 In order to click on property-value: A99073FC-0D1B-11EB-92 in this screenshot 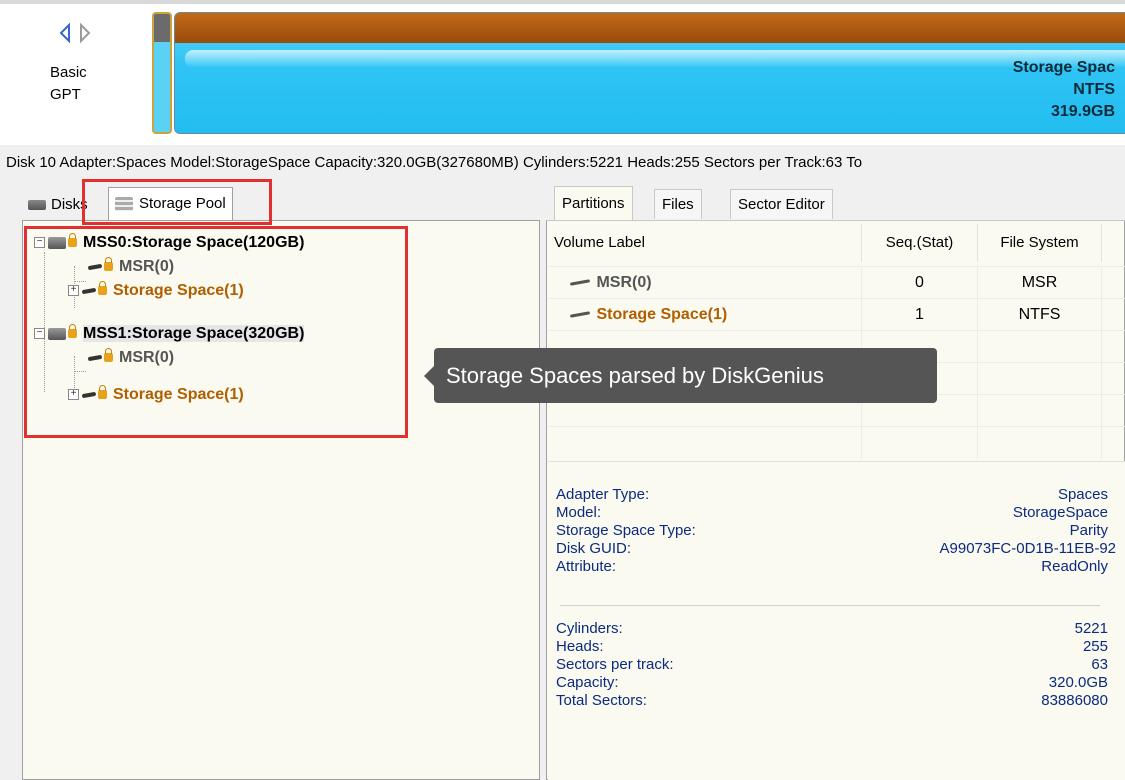, I will do `click(1027, 548)`.